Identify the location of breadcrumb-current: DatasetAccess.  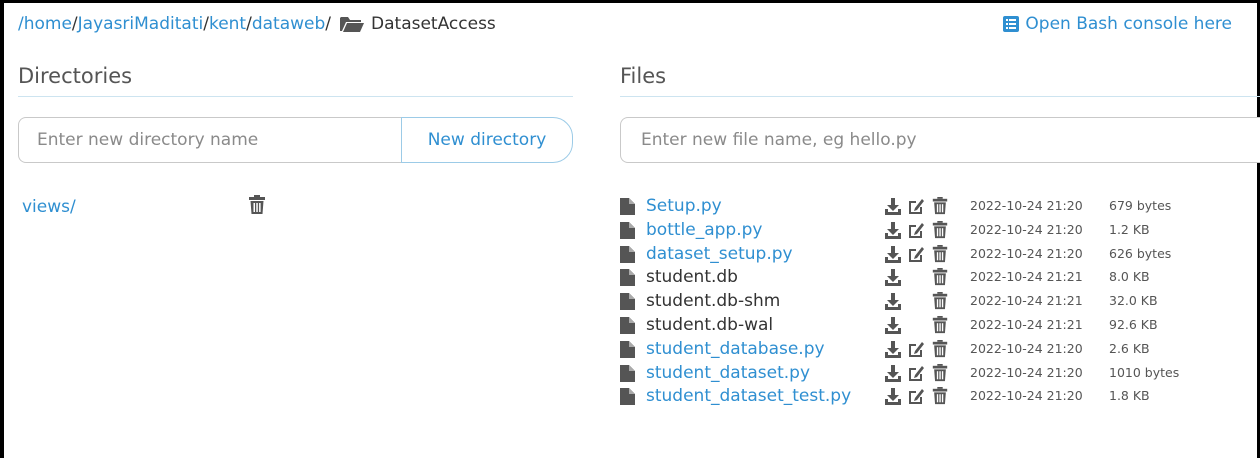
(413, 24).